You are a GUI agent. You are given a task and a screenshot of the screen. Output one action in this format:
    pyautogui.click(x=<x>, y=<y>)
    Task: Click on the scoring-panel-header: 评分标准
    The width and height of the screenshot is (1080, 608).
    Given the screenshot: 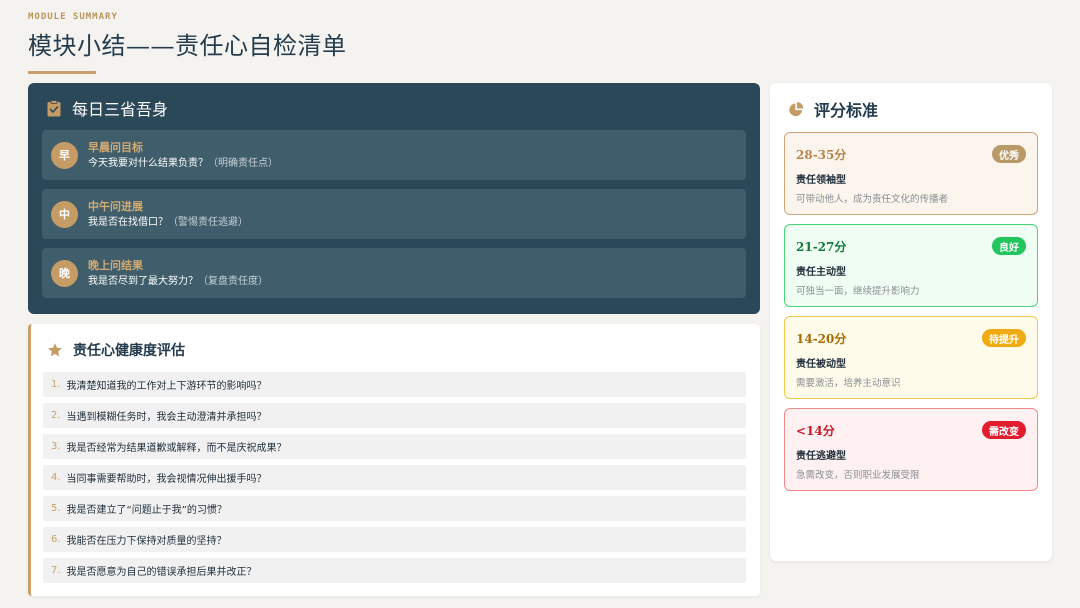 What is the action you would take?
    pyautogui.click(x=913, y=109)
    